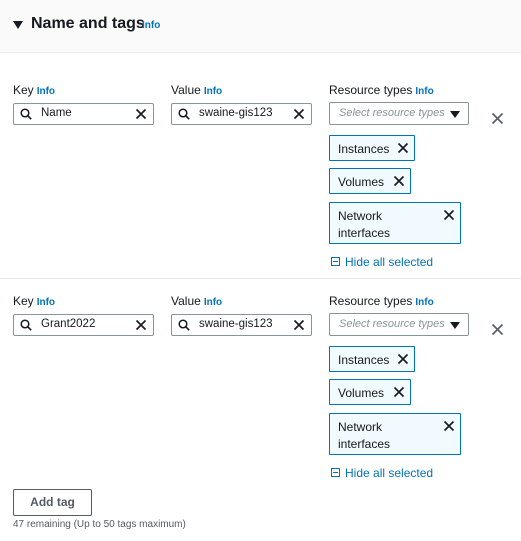  I want to click on divider, so click(260, 278).